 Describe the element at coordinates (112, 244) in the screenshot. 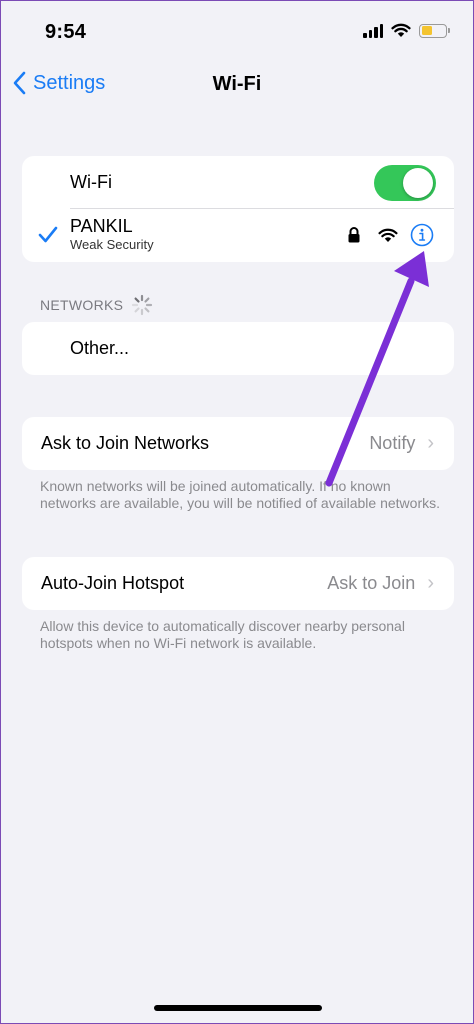

I see `network-security: Weak Security` at that location.